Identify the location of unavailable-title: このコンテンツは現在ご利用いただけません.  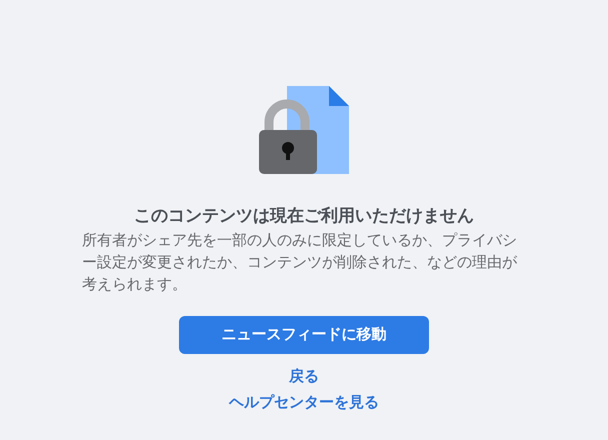
(304, 216).